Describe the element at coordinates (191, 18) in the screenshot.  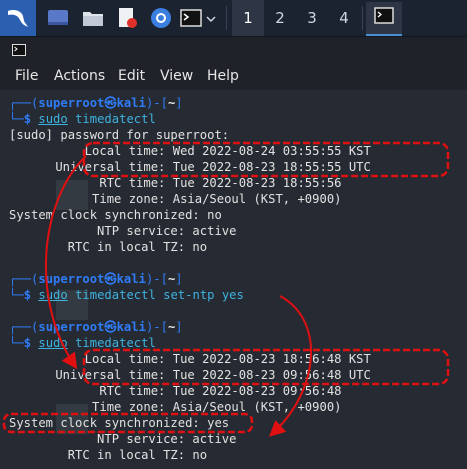
I see `terminal-launcher-icon` at that location.